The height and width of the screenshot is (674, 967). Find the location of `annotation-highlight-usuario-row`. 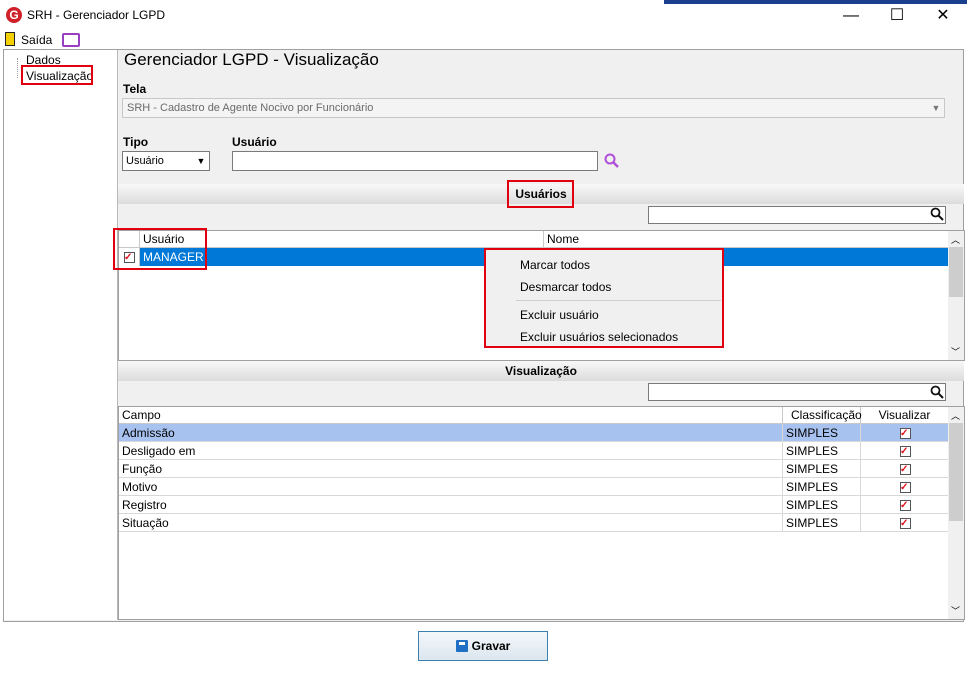

annotation-highlight-usuario-row is located at coordinates (160, 249).